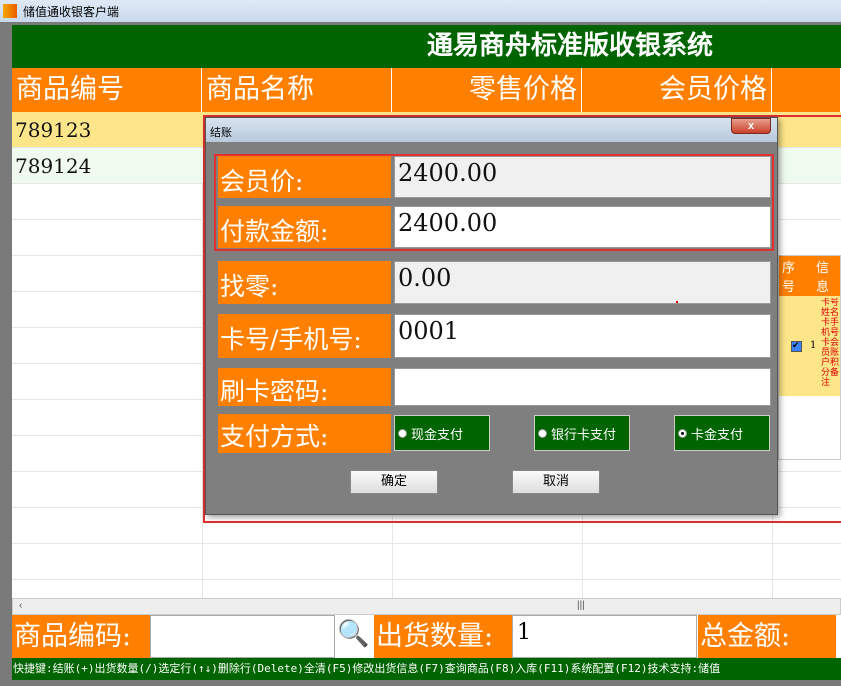  I want to click on pay-cash-radio: 现金支付, so click(442, 433).